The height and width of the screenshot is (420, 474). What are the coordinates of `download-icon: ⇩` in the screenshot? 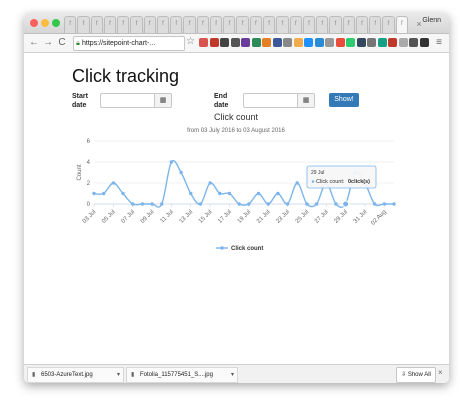 It's located at (404, 375).